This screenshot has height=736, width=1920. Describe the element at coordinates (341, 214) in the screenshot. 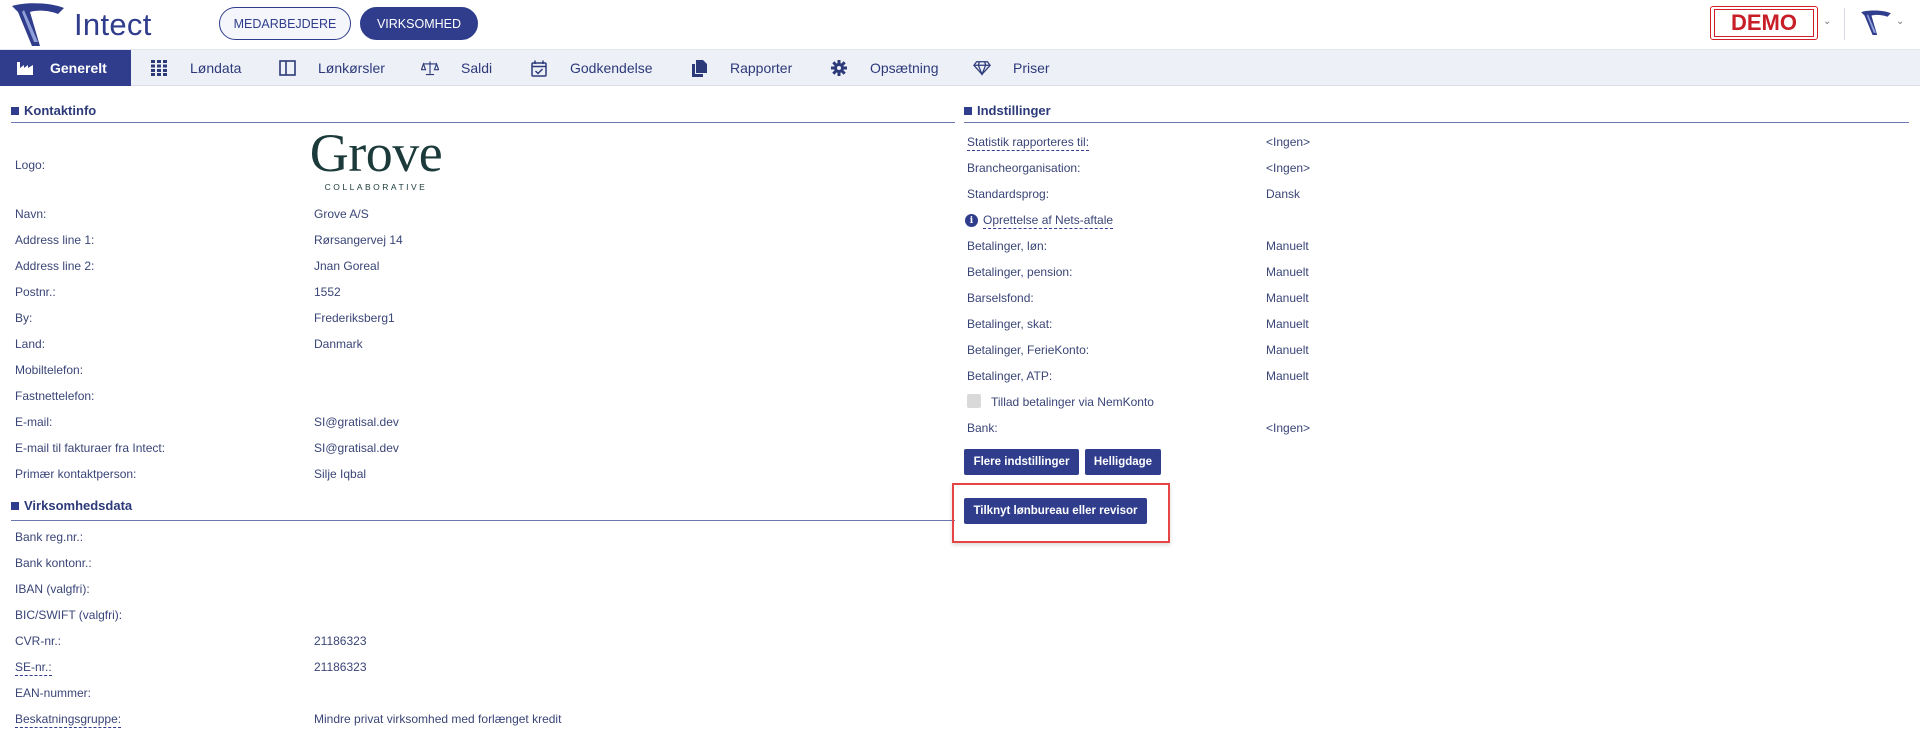

I see `contact-value: Grove A/S` at that location.